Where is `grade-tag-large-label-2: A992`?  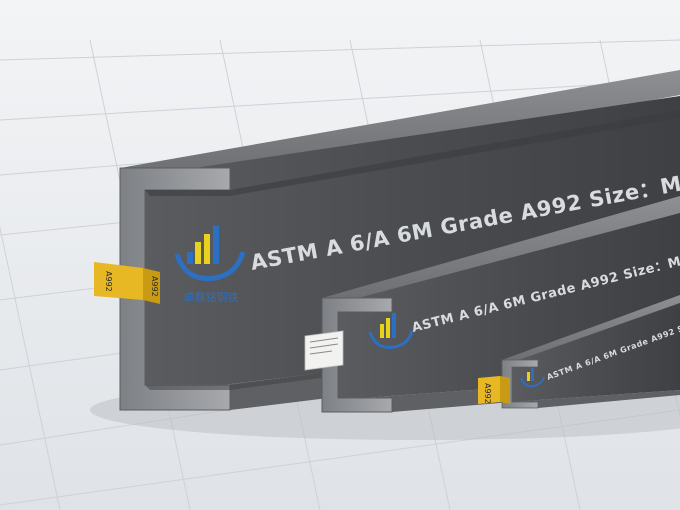 grade-tag-large-label-2: A992 is located at coordinates (154, 286).